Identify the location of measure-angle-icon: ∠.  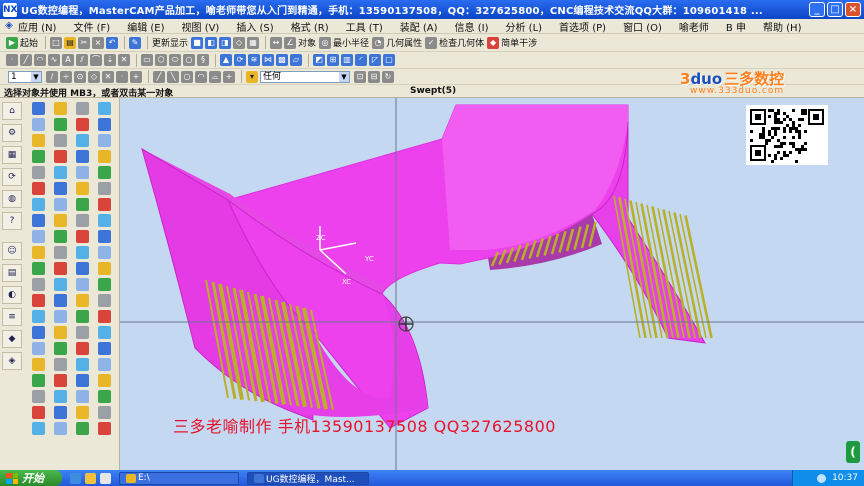
(290, 42).